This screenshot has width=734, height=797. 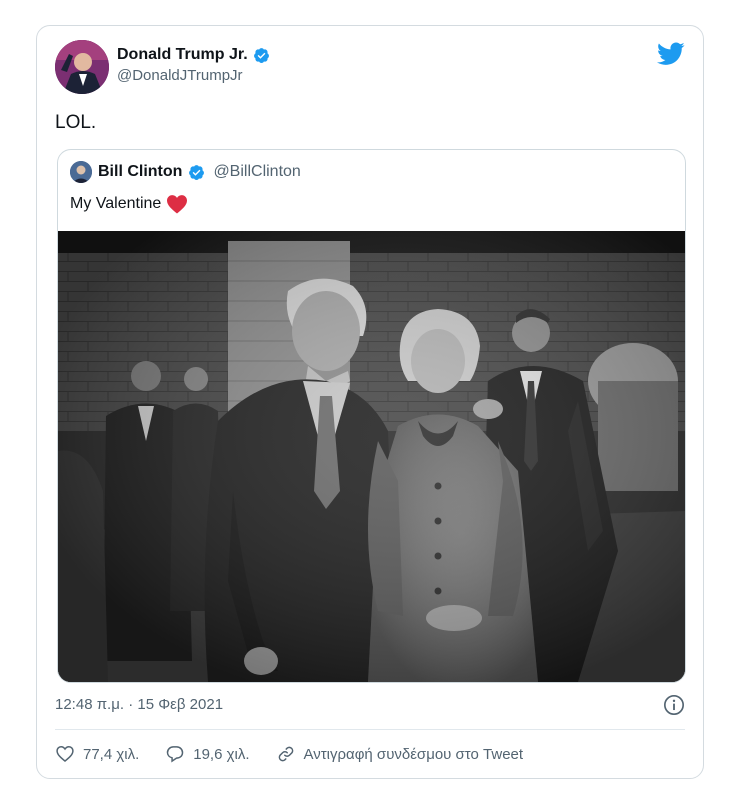 I want to click on info-icon, so click(x=674, y=705).